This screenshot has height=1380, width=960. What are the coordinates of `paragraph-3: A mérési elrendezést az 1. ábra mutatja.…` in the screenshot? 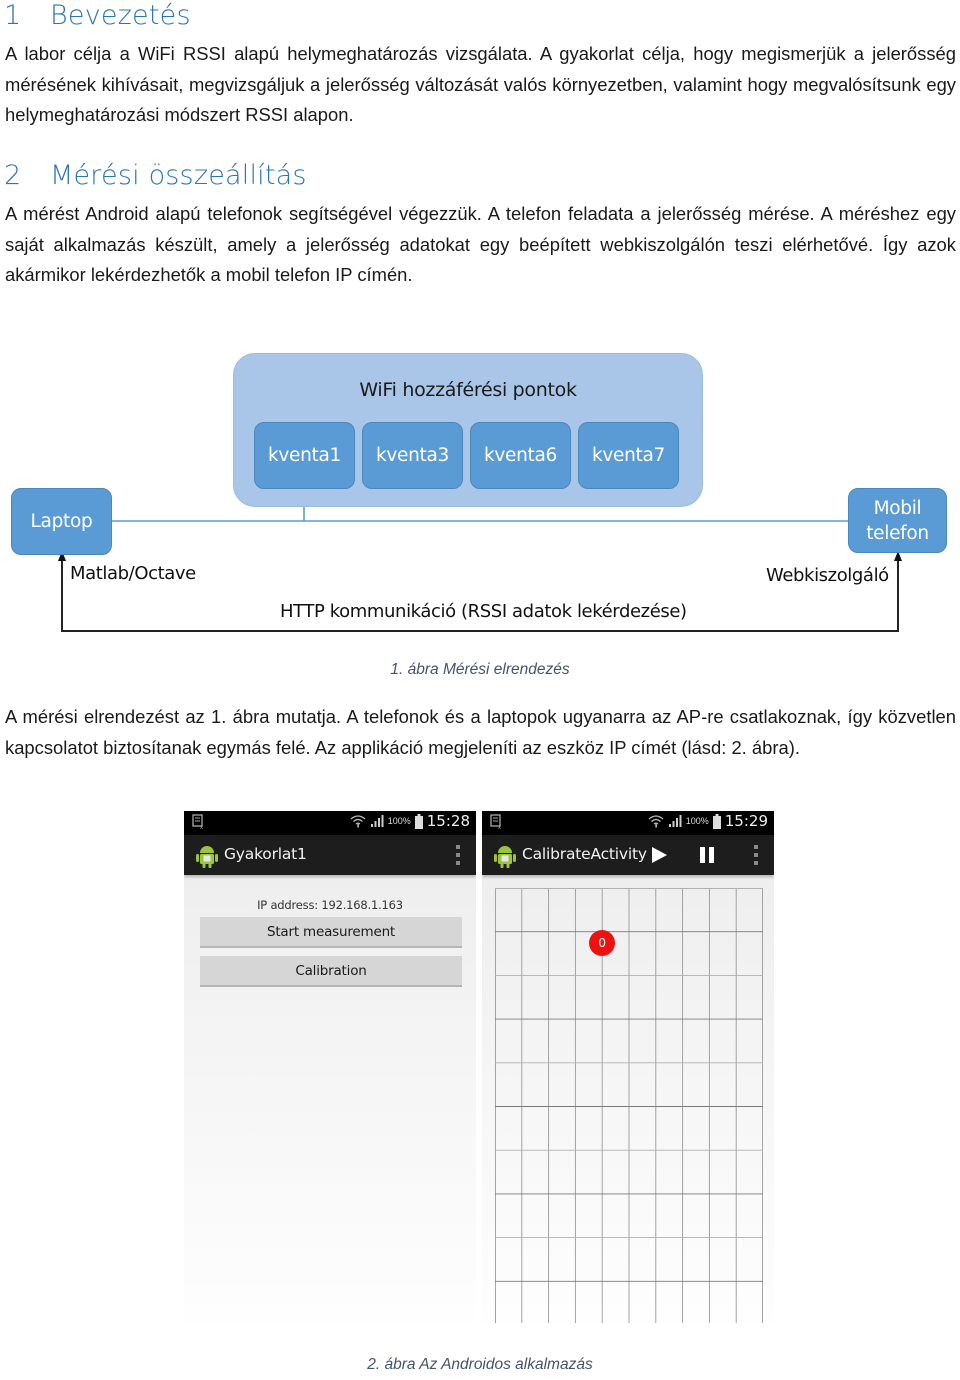 It's located at (480, 732).